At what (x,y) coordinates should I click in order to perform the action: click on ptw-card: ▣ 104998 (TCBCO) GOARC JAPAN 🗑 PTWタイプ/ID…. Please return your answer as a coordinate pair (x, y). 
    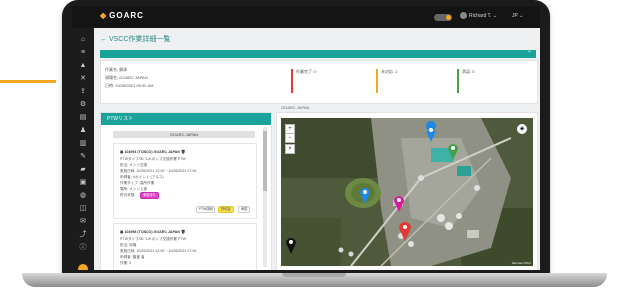
    Looking at the image, I should click on (185, 246).